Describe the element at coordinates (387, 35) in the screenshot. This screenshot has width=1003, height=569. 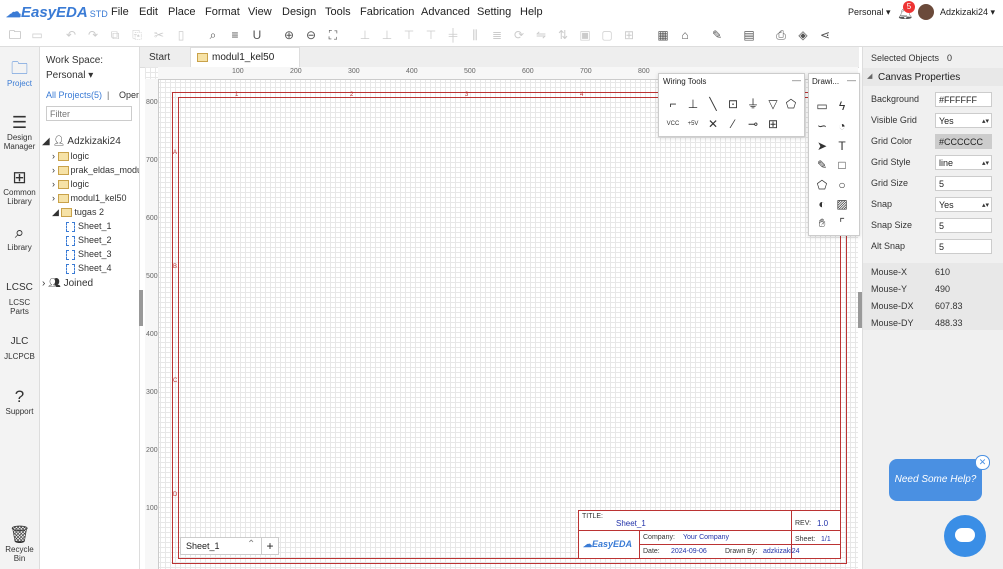
I see `align-right-icon: ⊥` at that location.